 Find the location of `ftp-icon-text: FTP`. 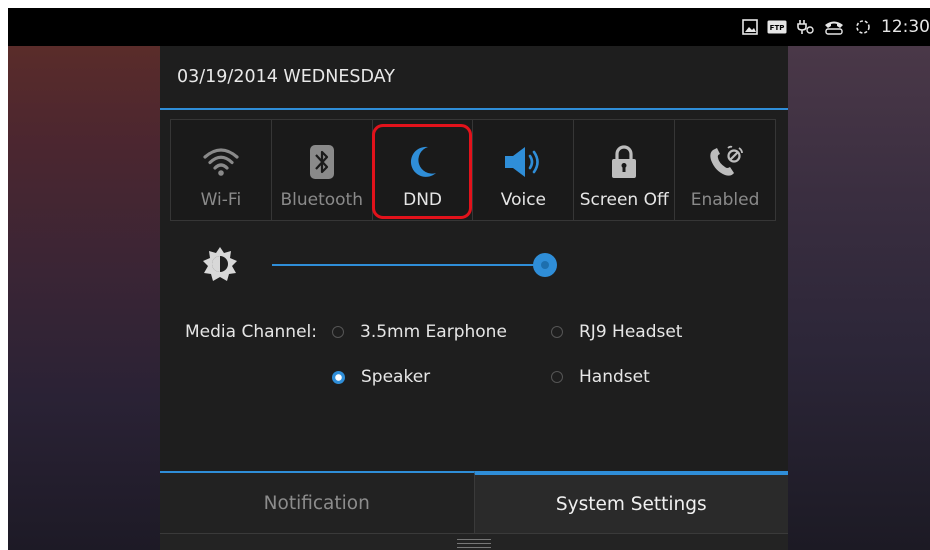

ftp-icon-text: FTP is located at coordinates (777, 28).